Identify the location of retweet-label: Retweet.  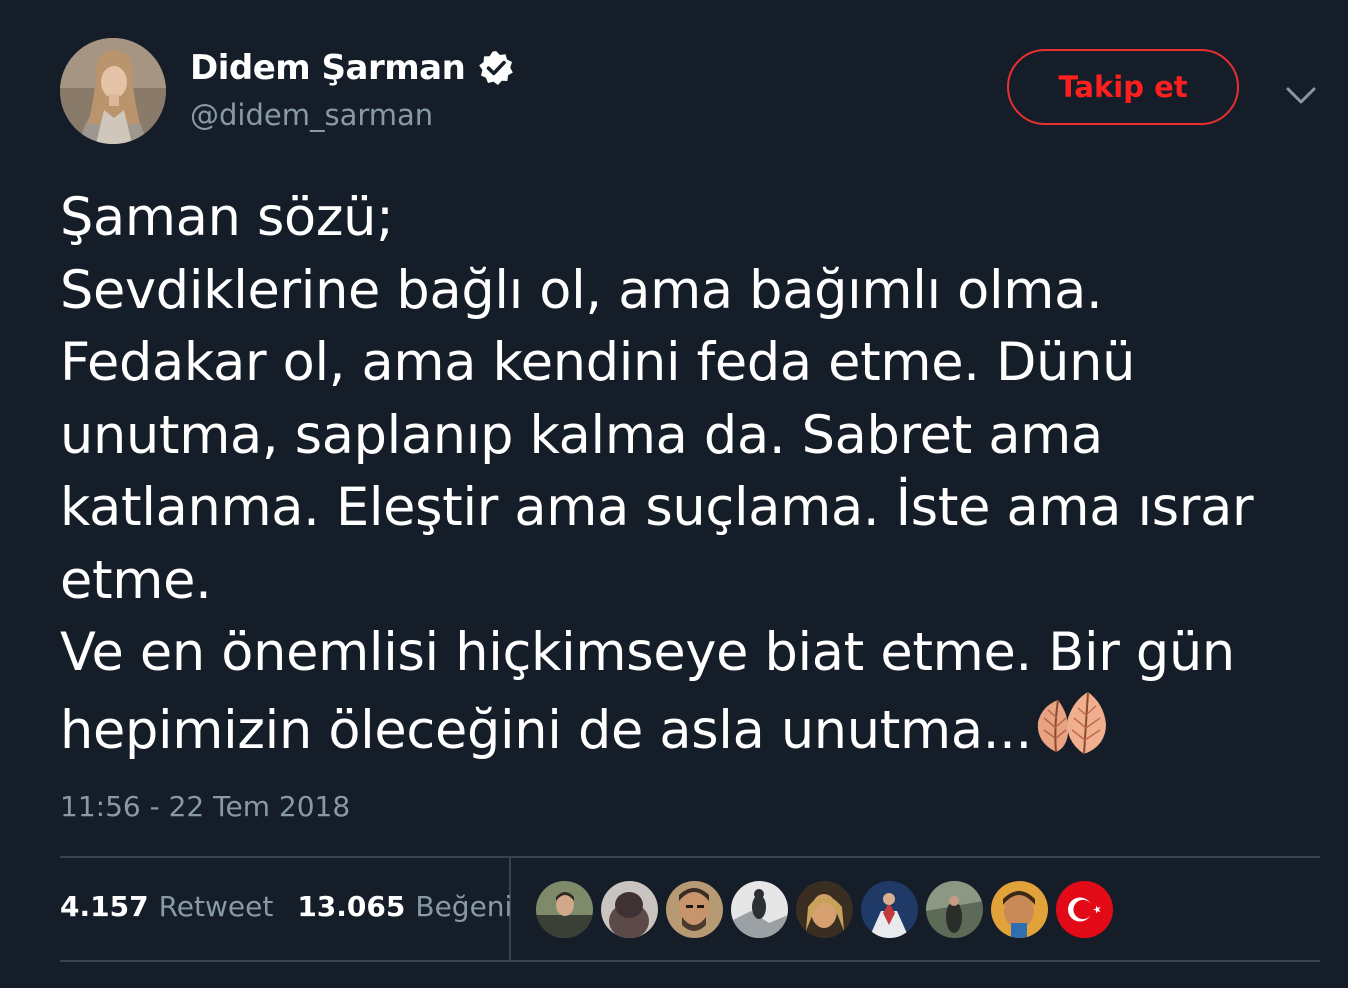
(216, 906).